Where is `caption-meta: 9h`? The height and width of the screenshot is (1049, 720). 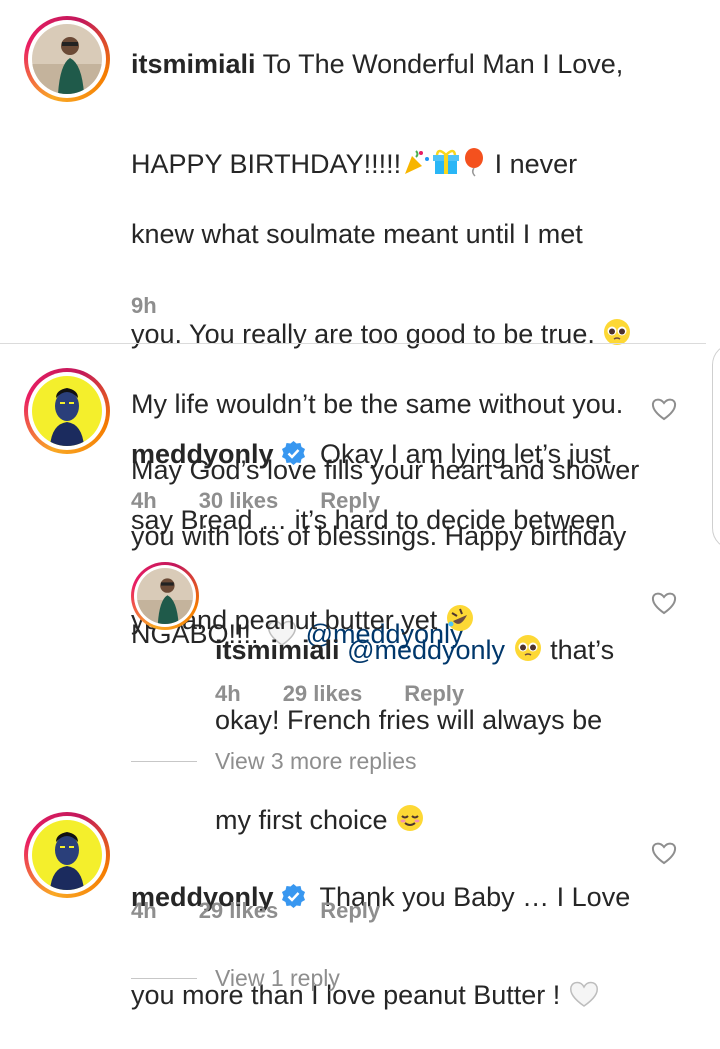 caption-meta: 9h is located at coordinates (165, 306).